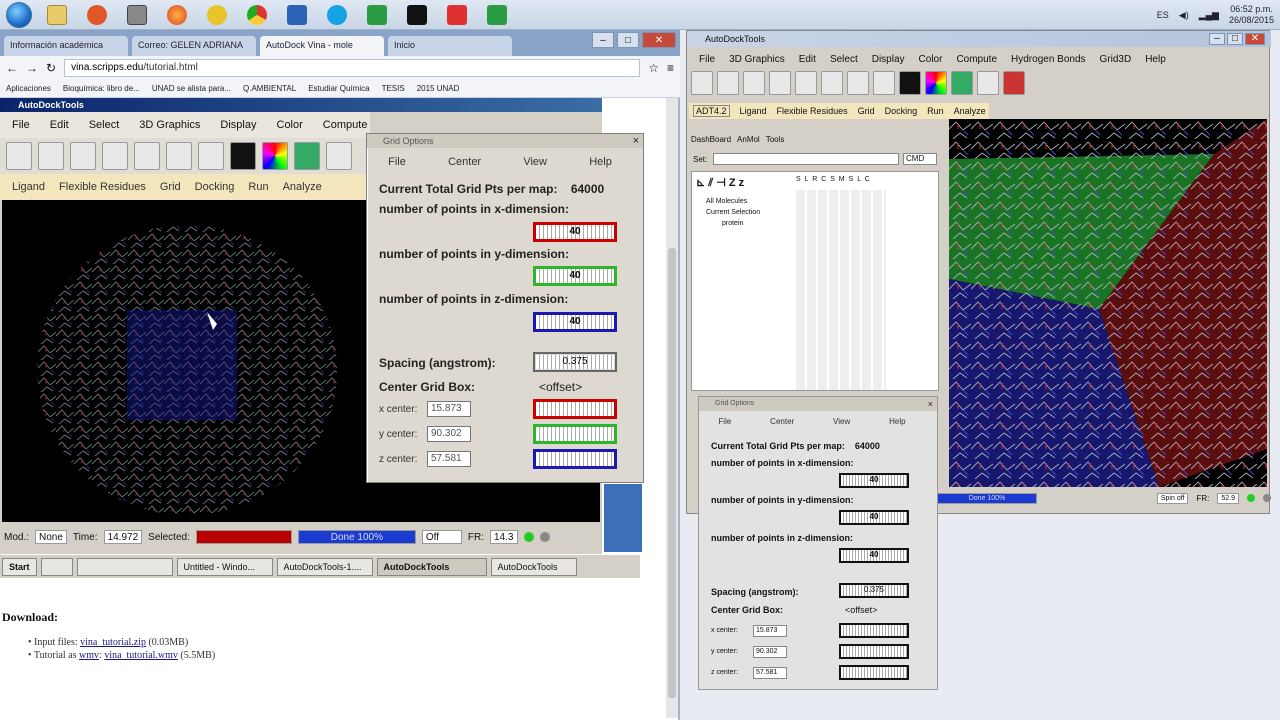  Describe the element at coordinates (269, 88) in the screenshot. I see `bookmark-item: Q.AMBIENTAL` at that location.